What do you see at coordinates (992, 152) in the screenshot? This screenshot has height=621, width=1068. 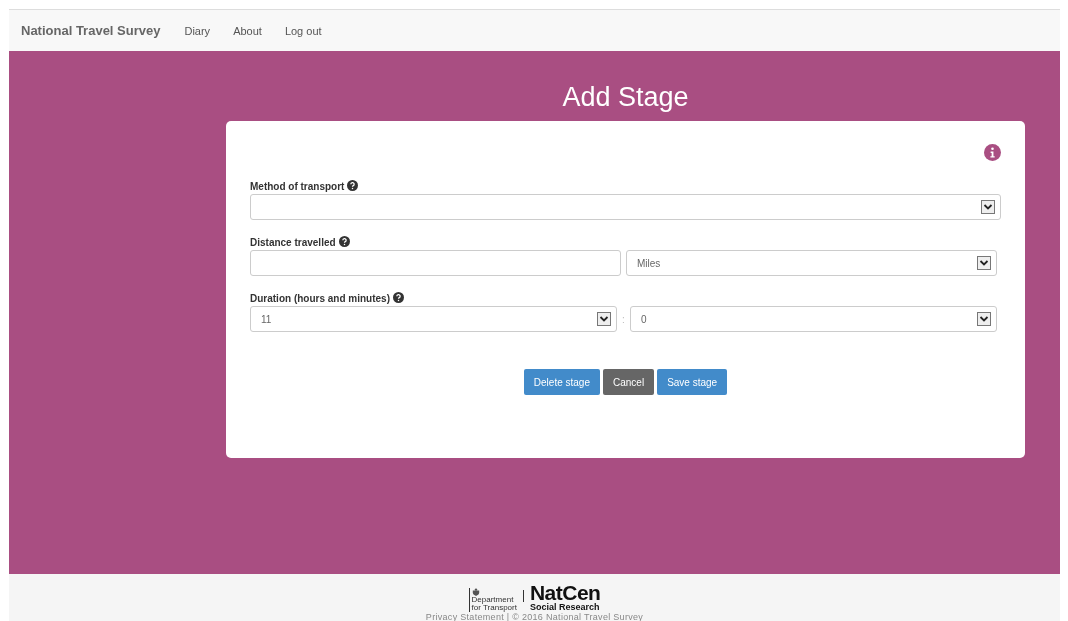 I see `info-icon` at bounding box center [992, 152].